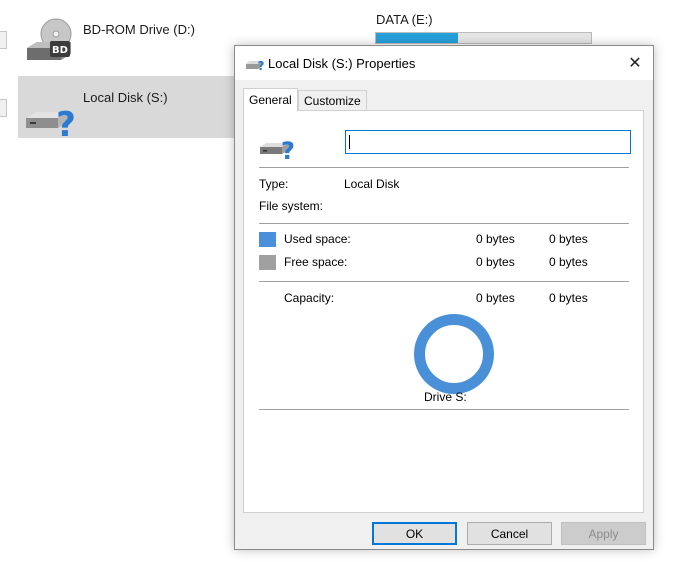 The image size is (678, 568). What do you see at coordinates (125, 97) in the screenshot?
I see `drive-name-local-disk-s: Local Disk (S:)` at bounding box center [125, 97].